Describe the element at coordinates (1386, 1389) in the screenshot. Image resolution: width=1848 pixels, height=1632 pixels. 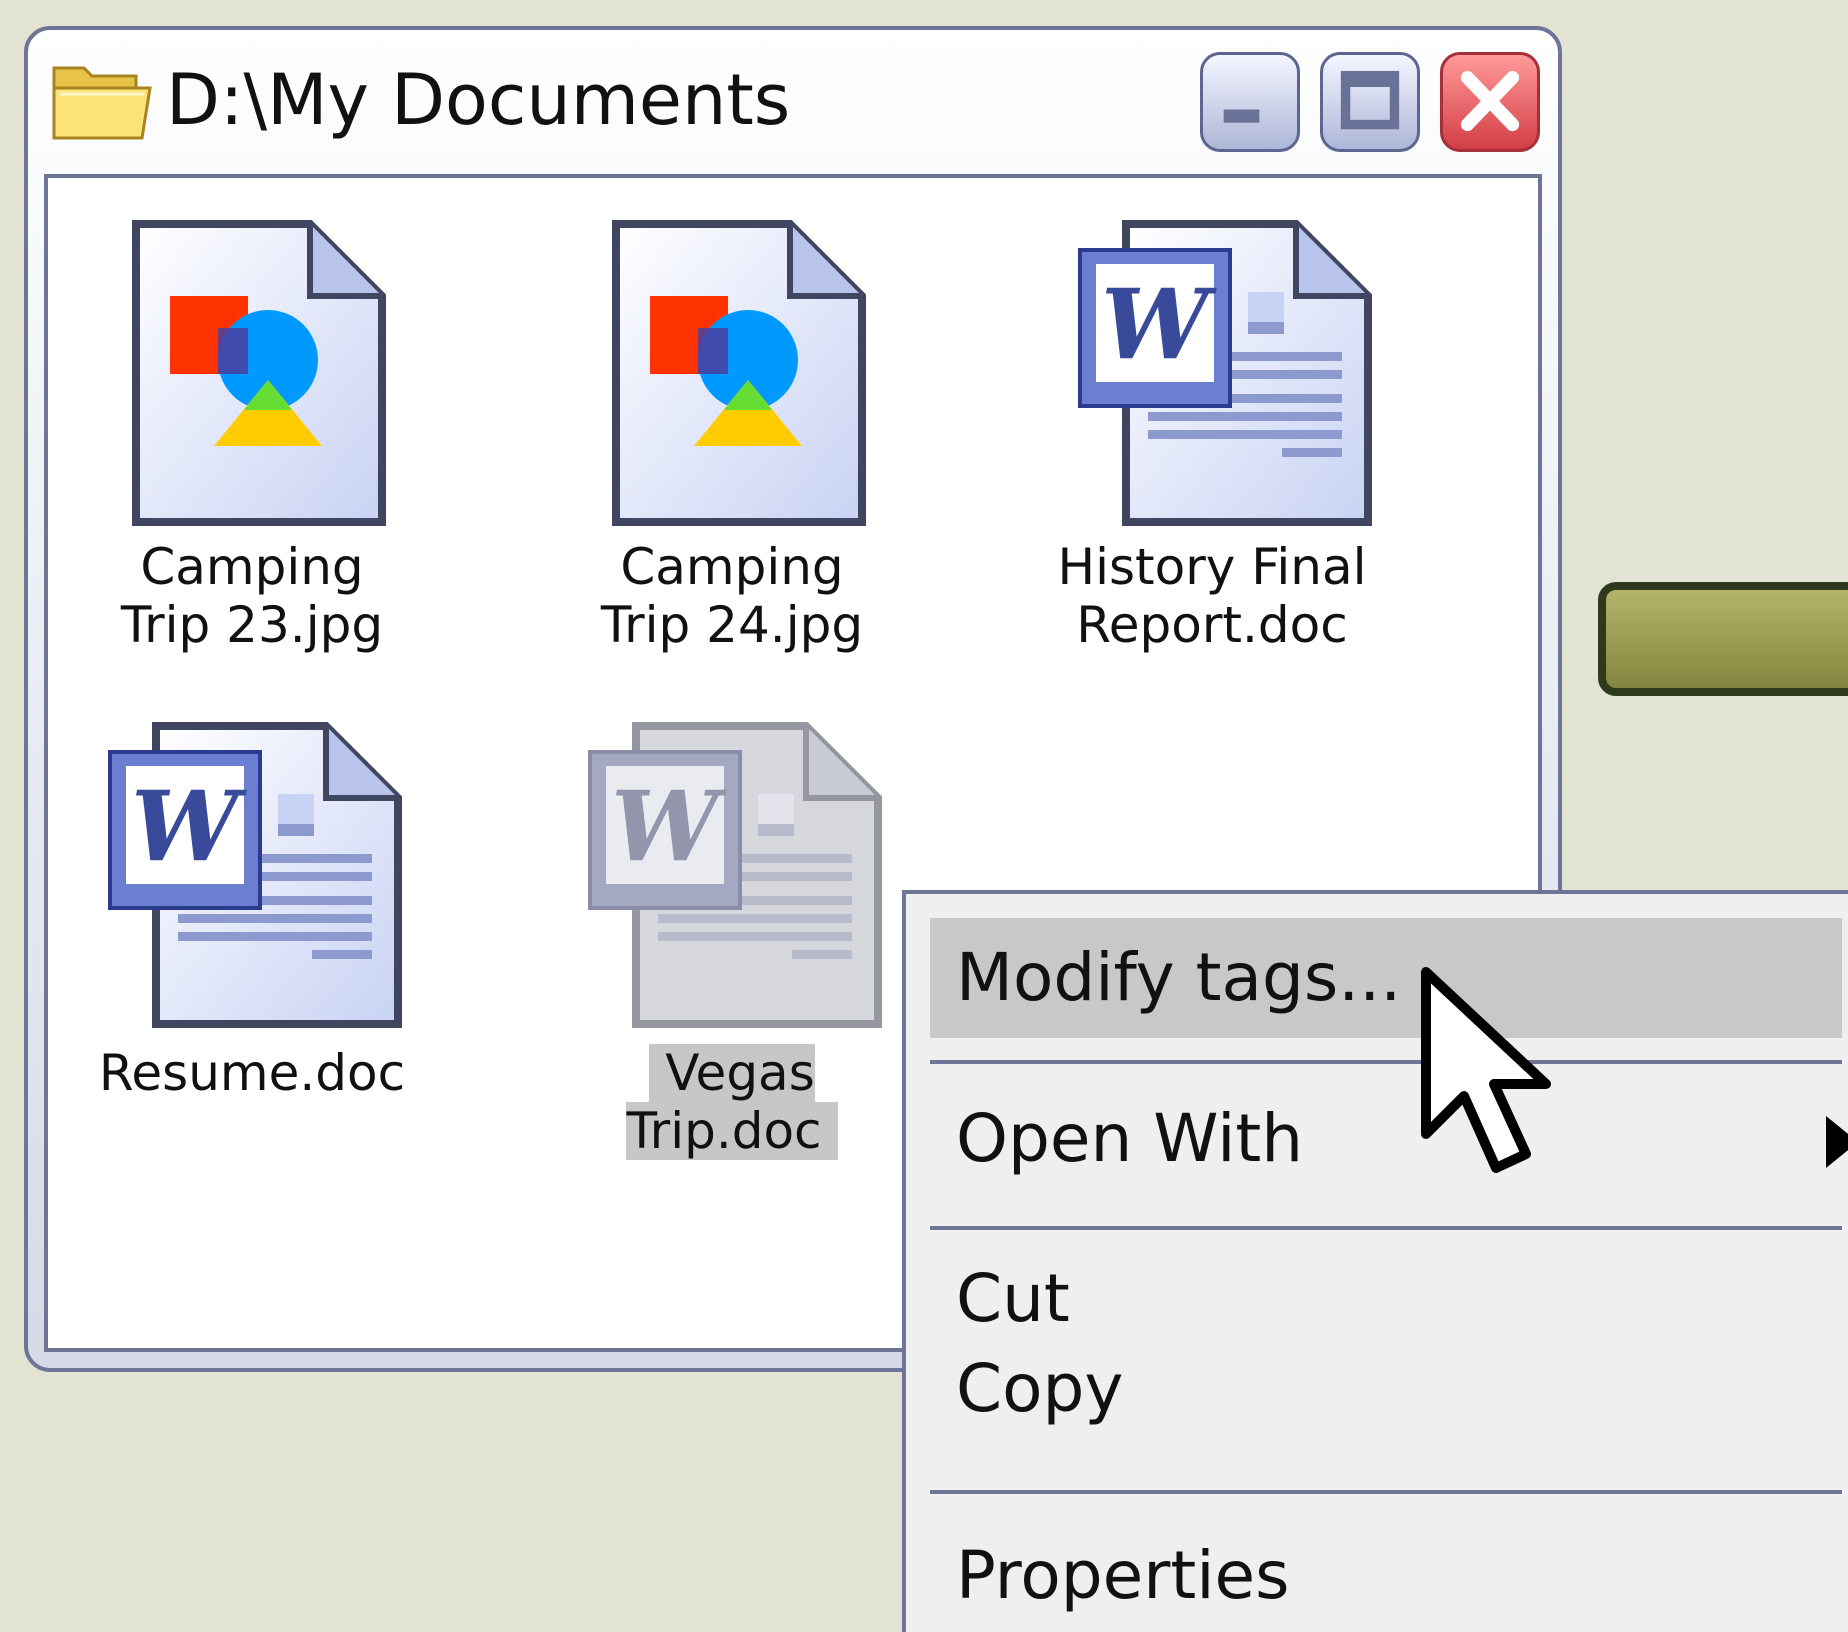
I see `menu-item-copy: Copy` at that location.